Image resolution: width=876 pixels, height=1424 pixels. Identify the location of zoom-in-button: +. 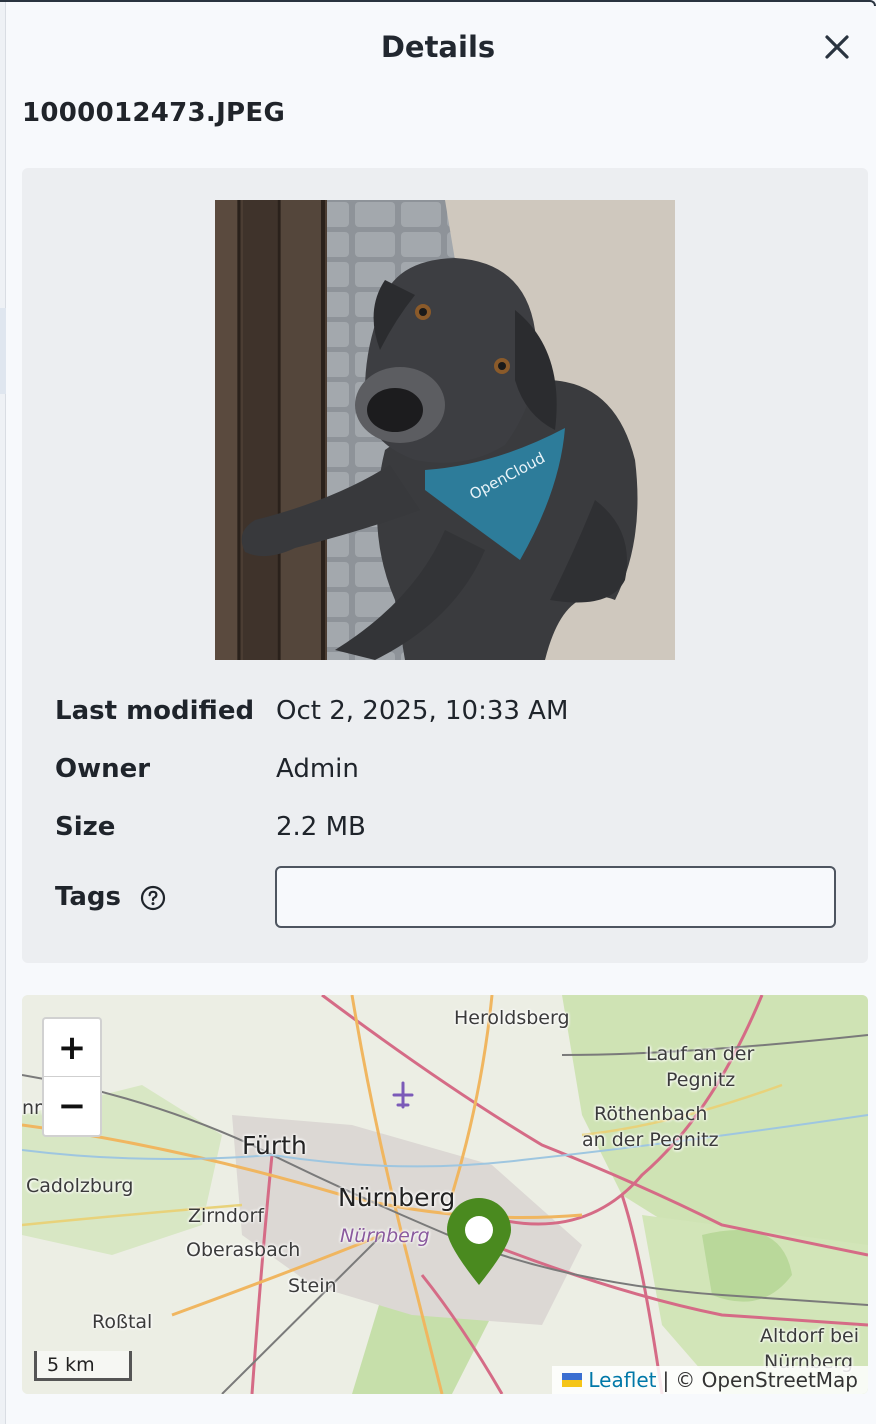
(72, 1048).